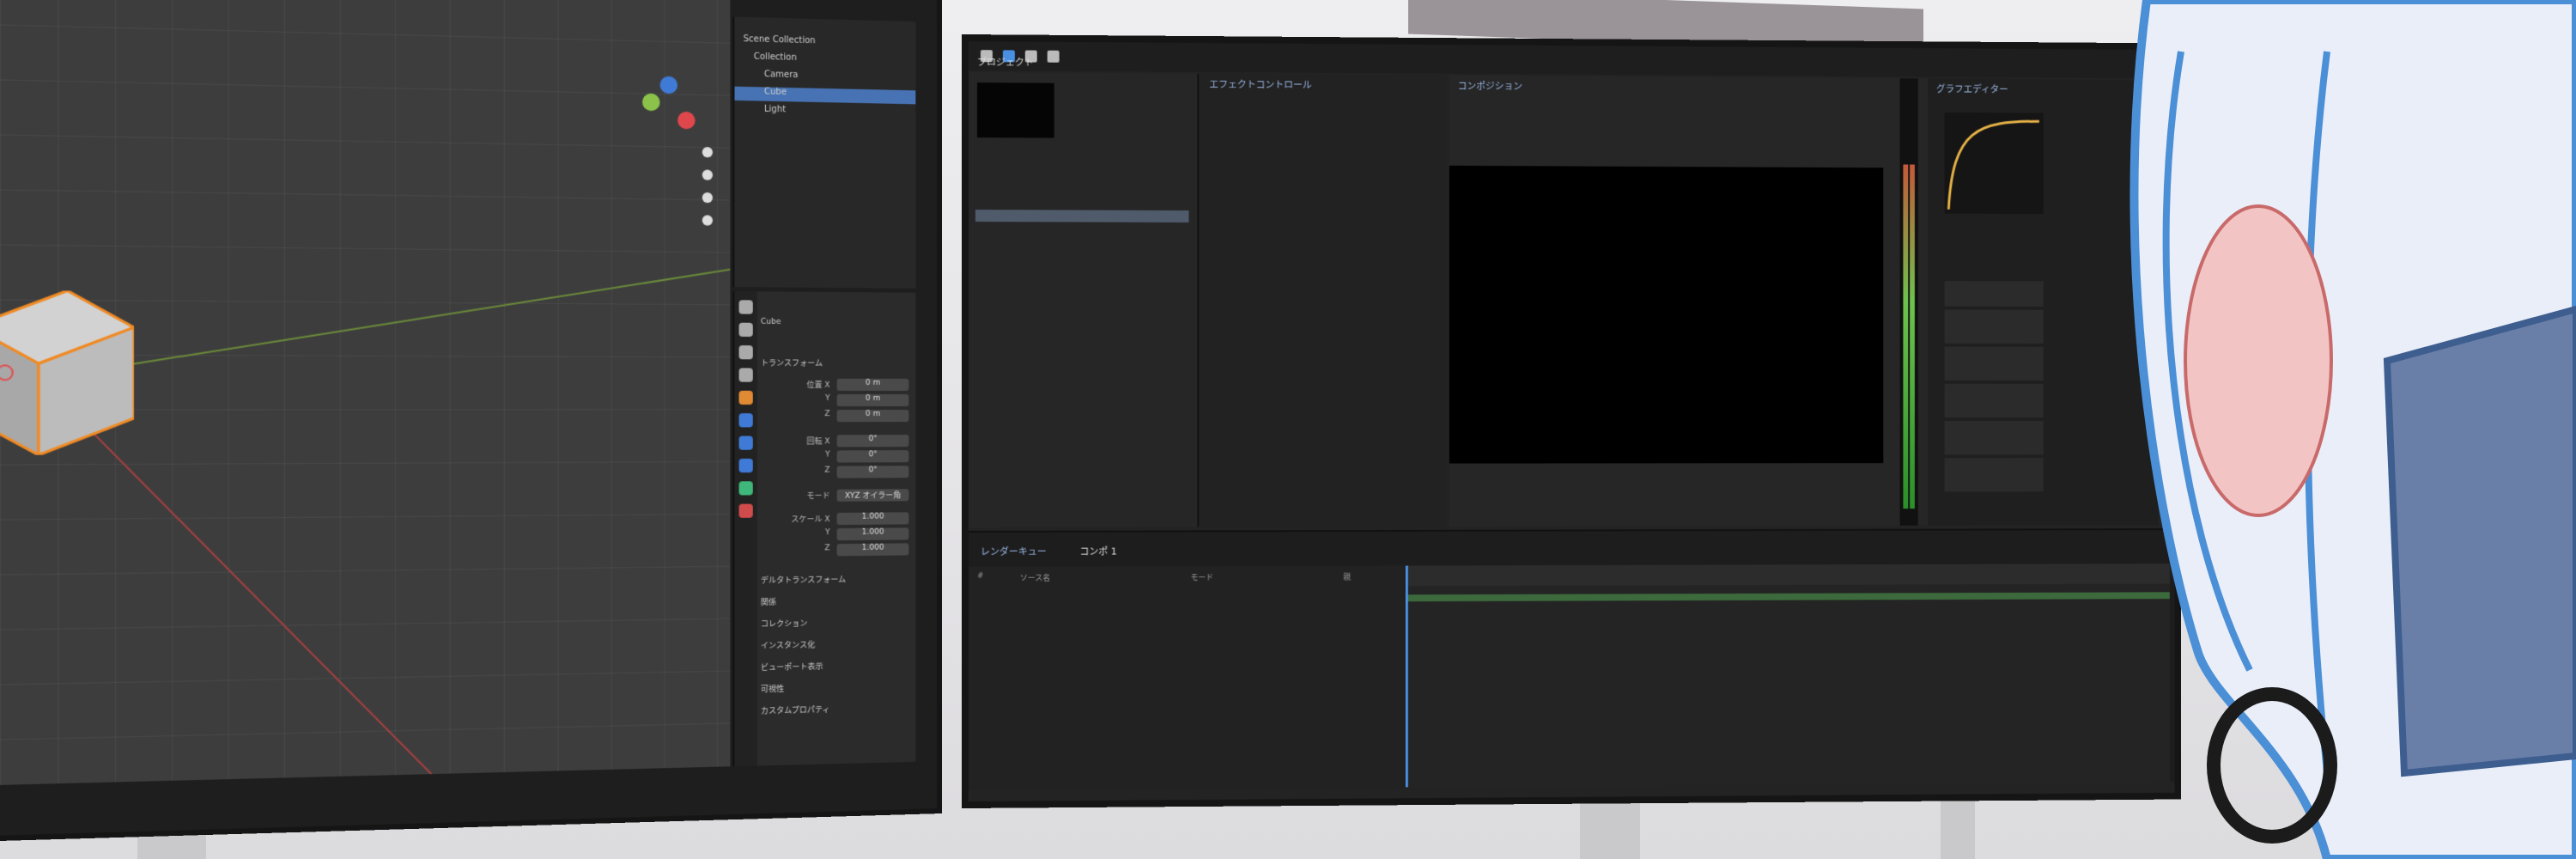  I want to click on project-item-row, so click(1082, 216).